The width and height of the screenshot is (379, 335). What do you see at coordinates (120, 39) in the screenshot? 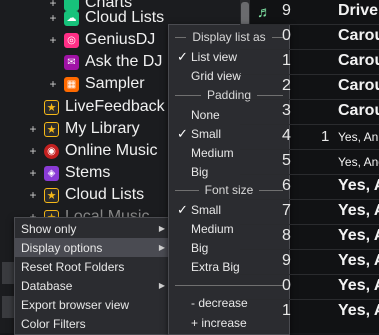
I see `tree-item-label: GeniusDJ` at bounding box center [120, 39].